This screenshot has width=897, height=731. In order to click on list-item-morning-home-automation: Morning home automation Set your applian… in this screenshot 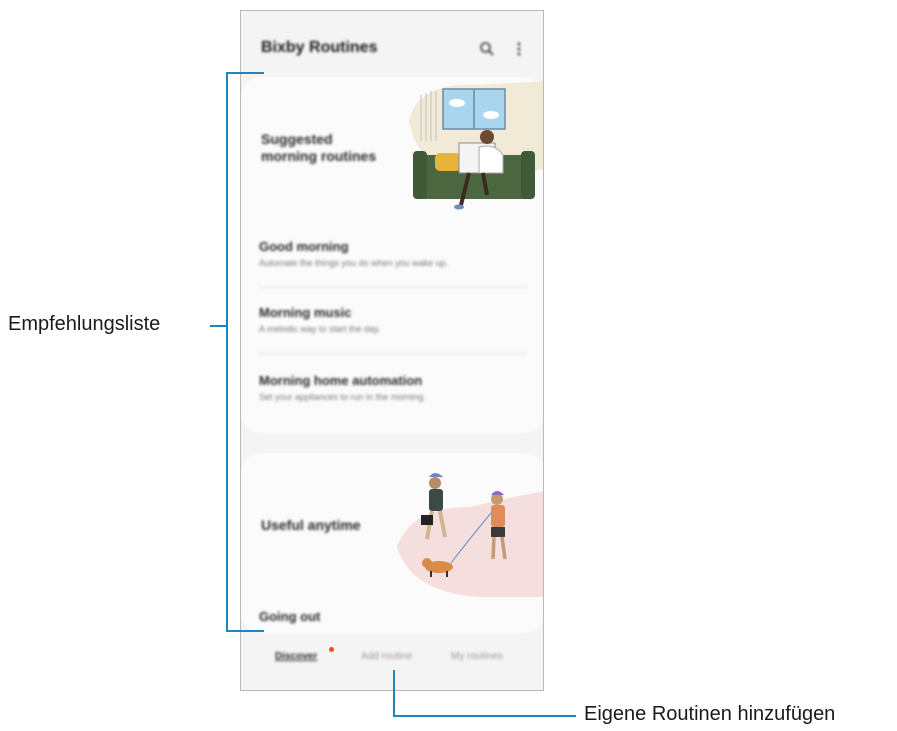, I will do `click(393, 387)`.